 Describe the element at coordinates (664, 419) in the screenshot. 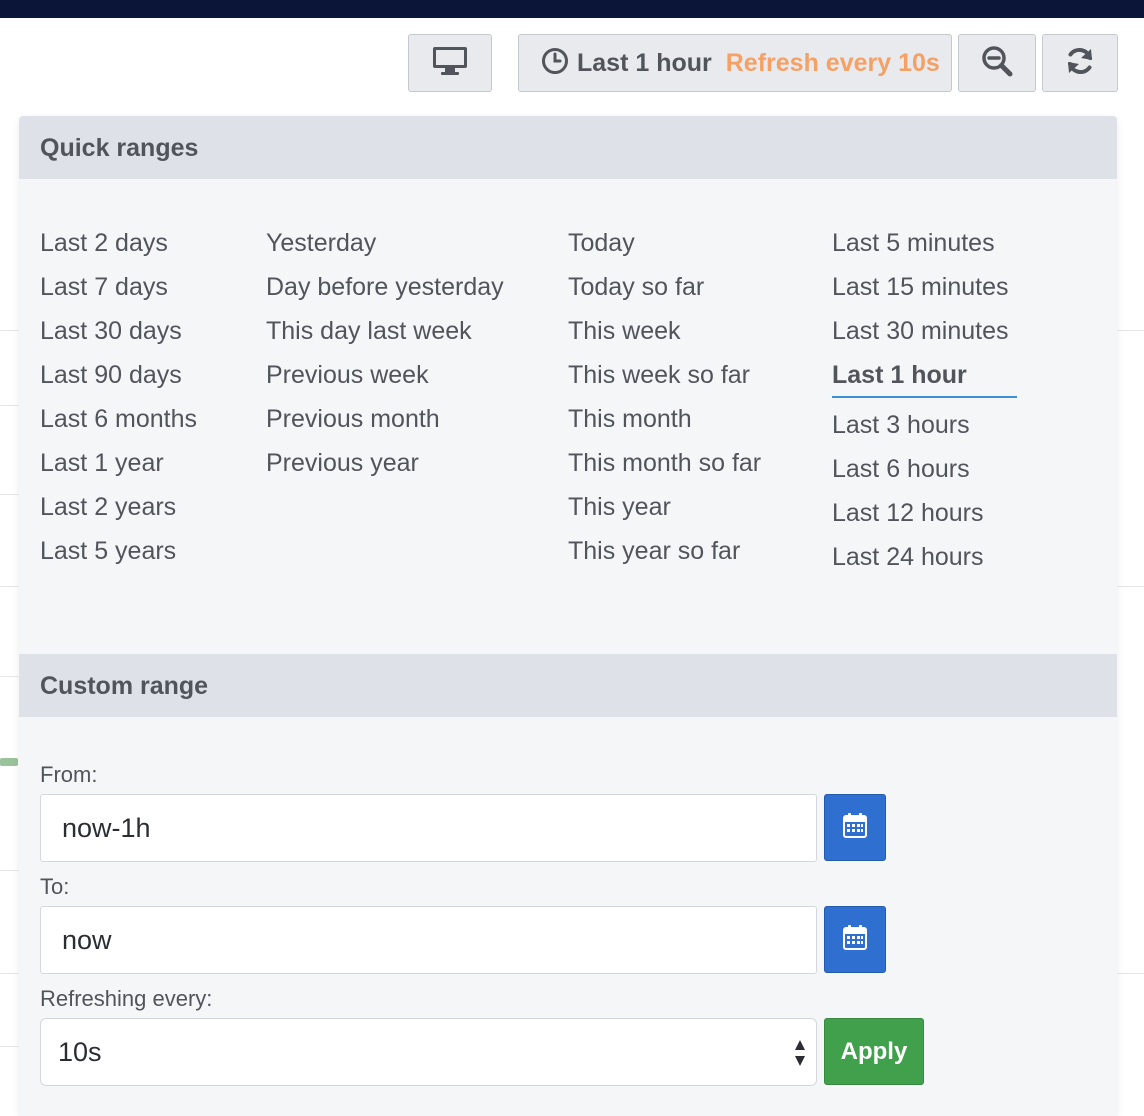

I see `quick-range-option: This month` at that location.